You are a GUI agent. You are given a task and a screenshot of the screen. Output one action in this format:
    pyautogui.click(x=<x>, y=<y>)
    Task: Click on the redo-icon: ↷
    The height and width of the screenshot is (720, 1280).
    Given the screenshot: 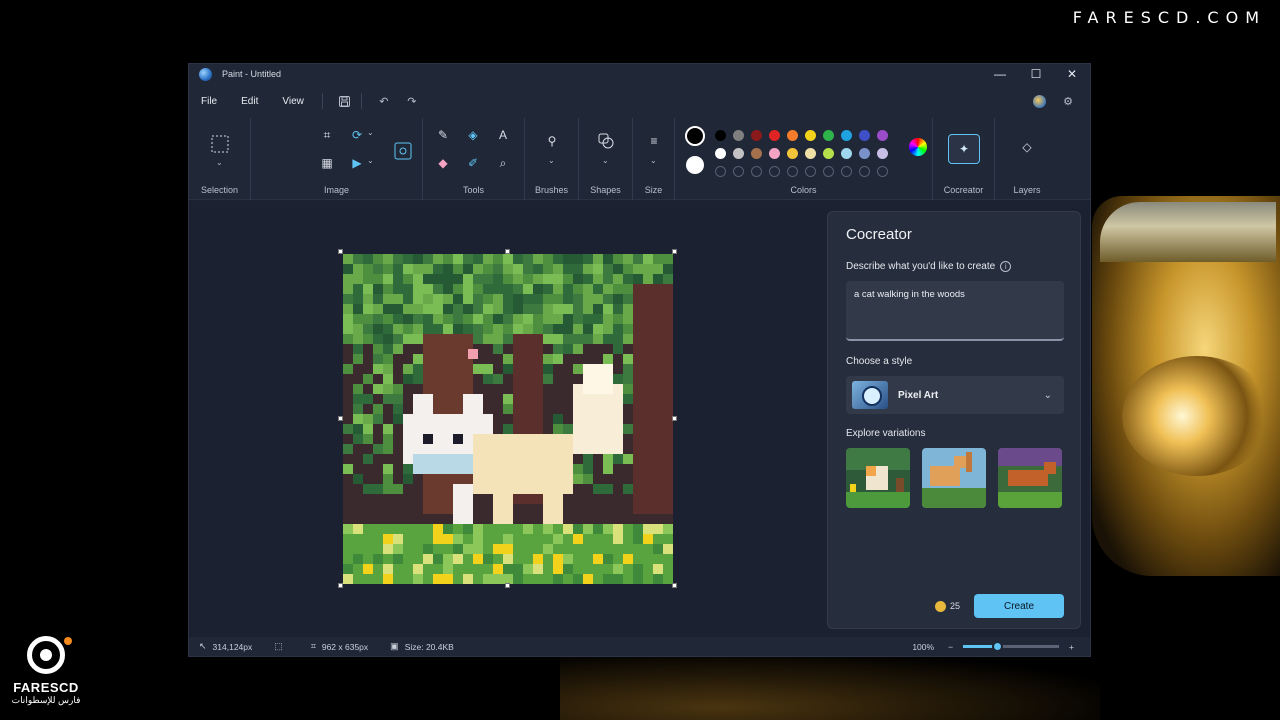 What is the action you would take?
    pyautogui.click(x=412, y=101)
    